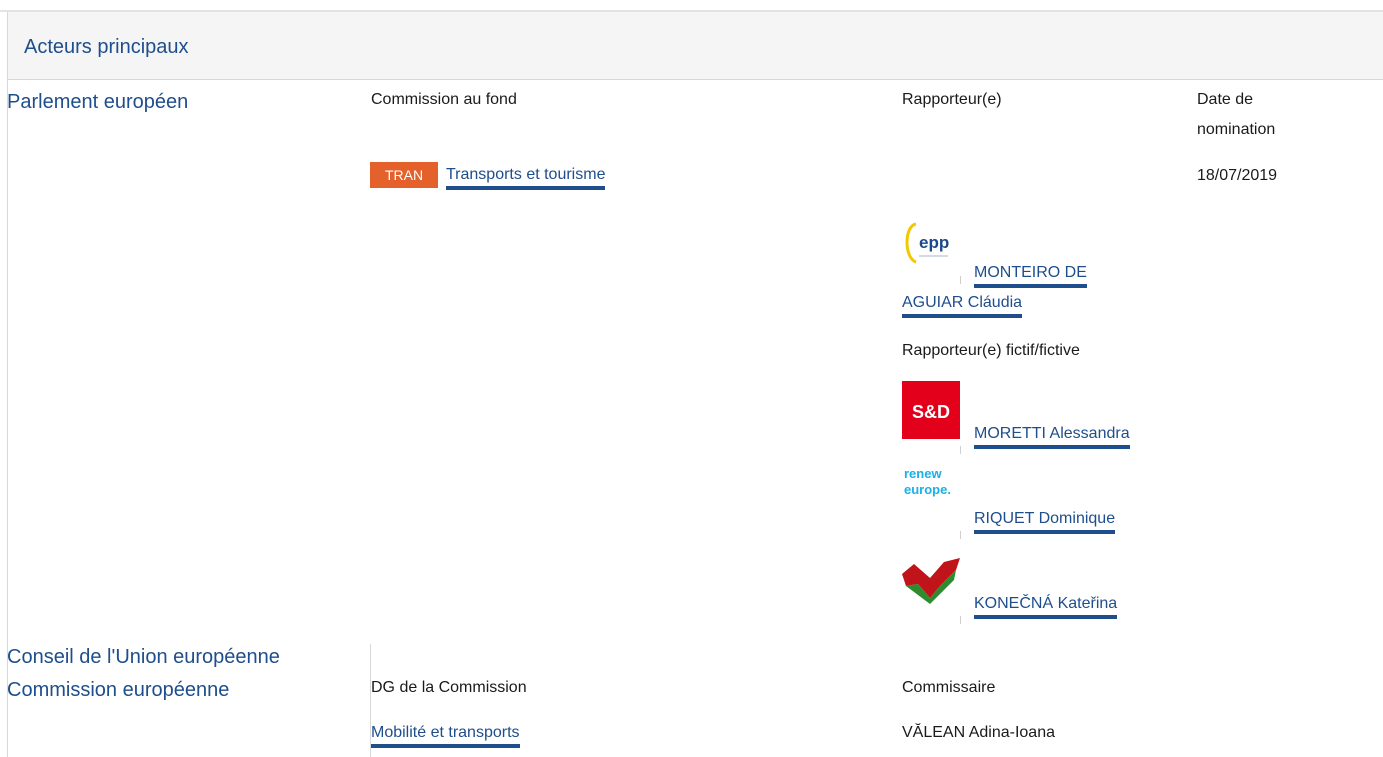  I want to click on shadow-link-konecna: KONEČNÁ Kateřina, so click(1046, 606).